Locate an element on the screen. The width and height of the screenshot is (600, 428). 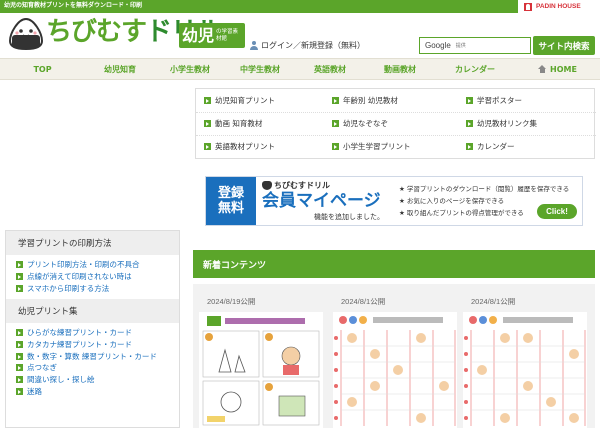
category-link: 小学生学習プリント is located at coordinates (371, 146).